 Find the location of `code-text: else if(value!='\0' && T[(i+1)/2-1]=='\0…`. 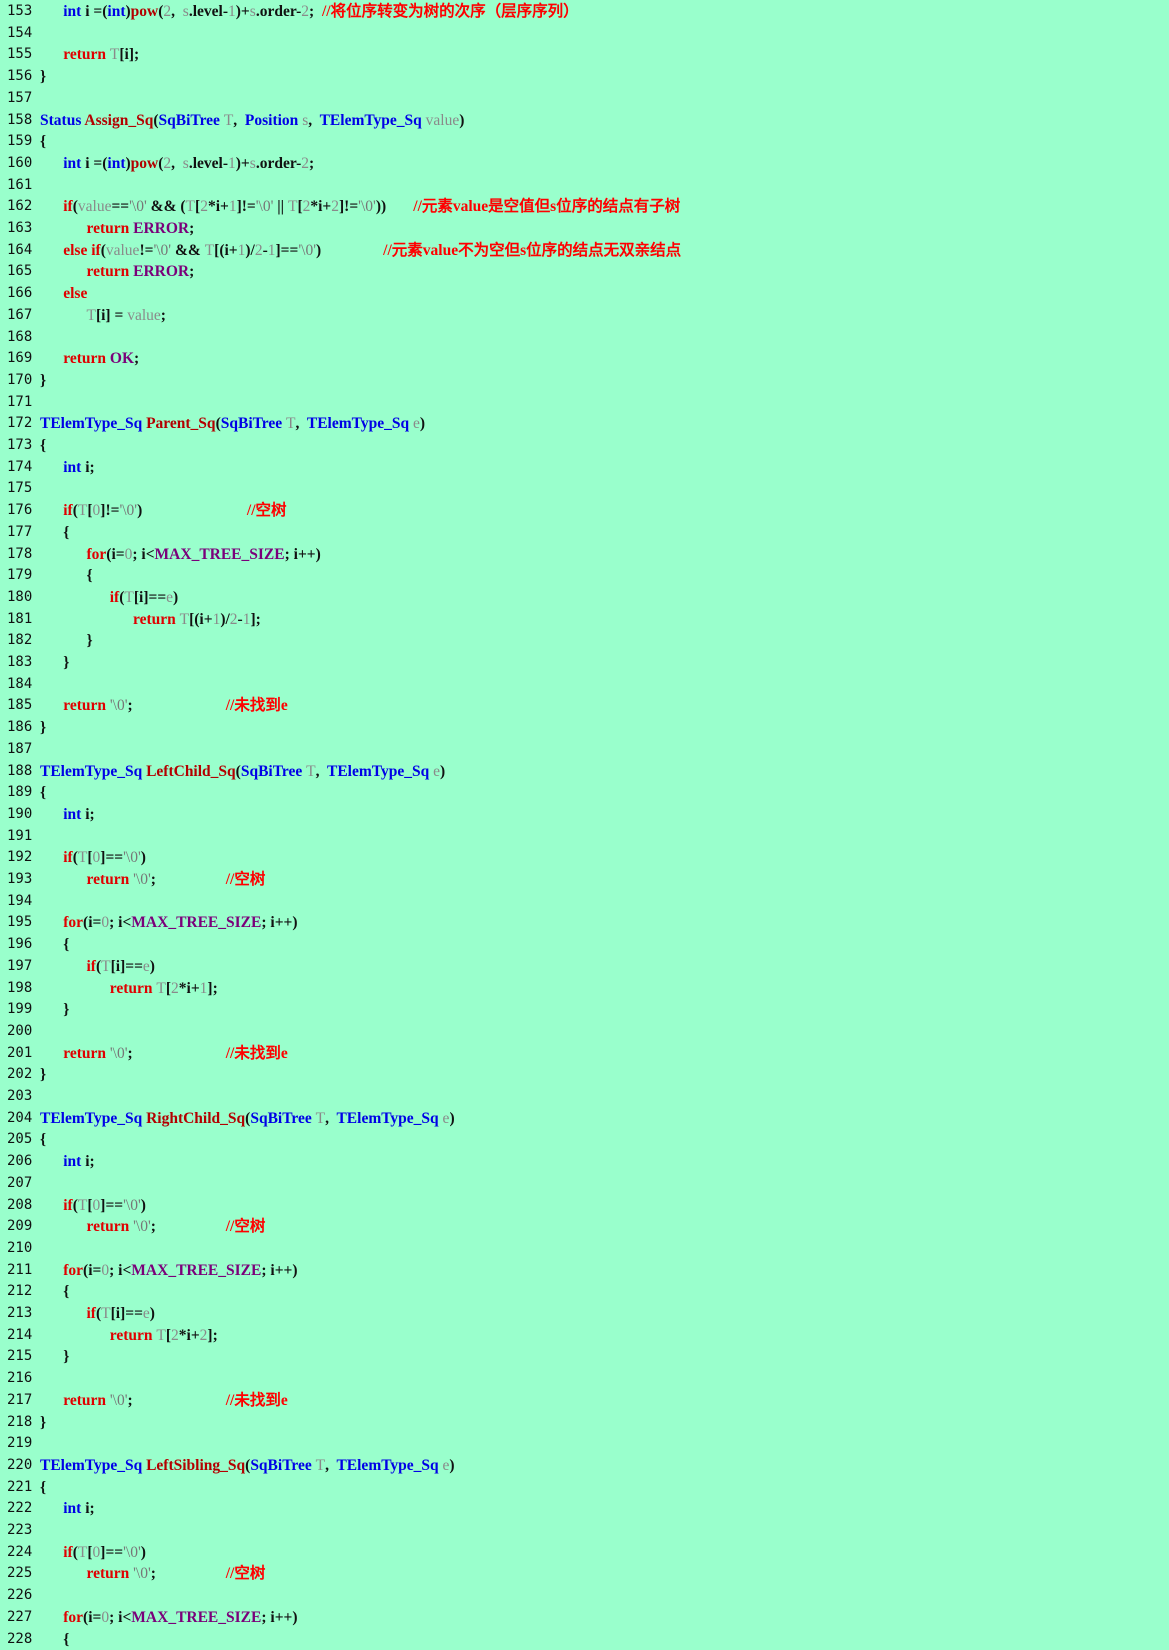

code-text: else if(value!='\0' && T[(i+1)/2-1]=='\0… is located at coordinates (360, 251).